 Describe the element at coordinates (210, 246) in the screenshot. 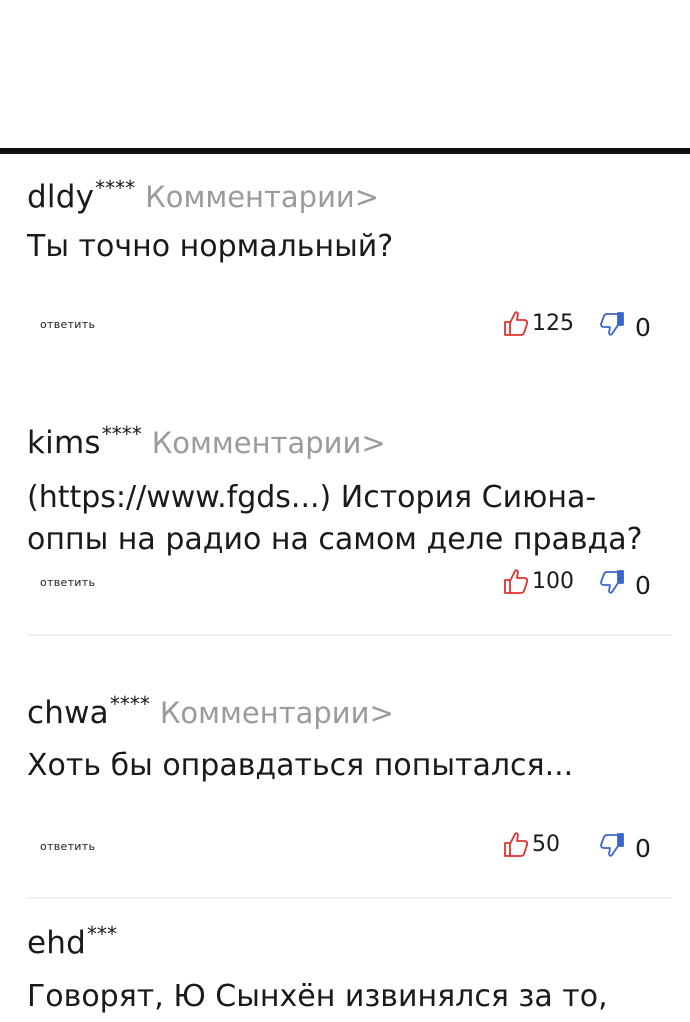

I see `comment-text: Ты точно нормальный?` at that location.